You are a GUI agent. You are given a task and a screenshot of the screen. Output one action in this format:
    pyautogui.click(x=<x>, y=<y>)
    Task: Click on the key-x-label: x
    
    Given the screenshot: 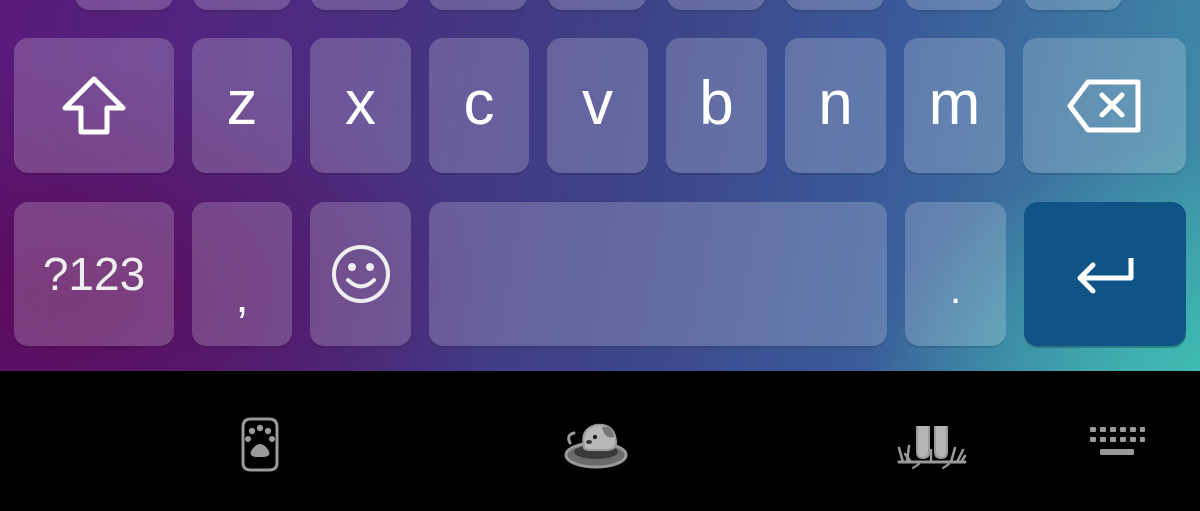 What is the action you would take?
    pyautogui.click(x=360, y=103)
    